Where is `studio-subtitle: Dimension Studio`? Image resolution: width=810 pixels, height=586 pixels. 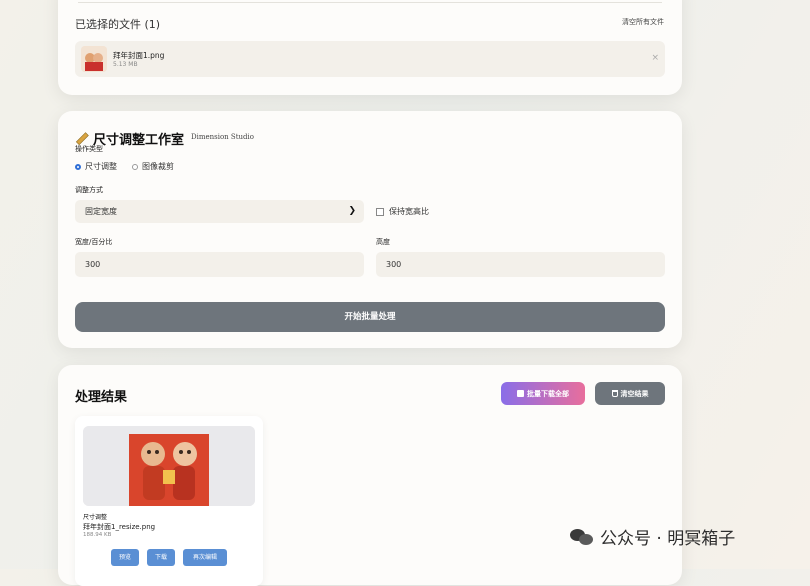 studio-subtitle: Dimension Studio is located at coordinates (222, 137).